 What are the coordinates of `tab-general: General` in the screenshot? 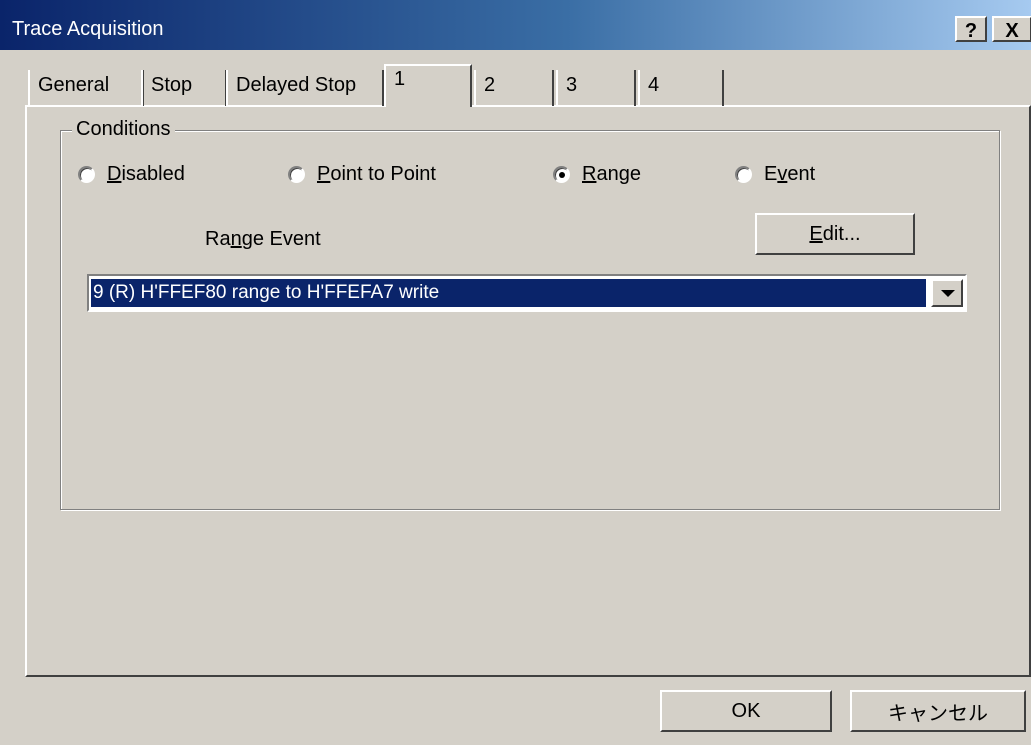 It's located at (86, 88).